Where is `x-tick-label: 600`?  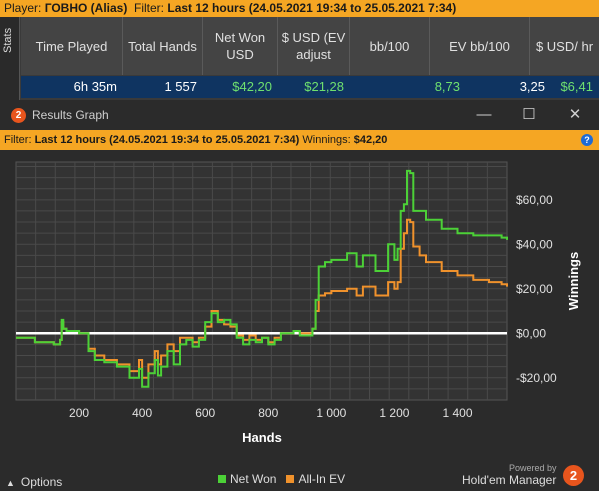
x-tick-label: 600 is located at coordinates (205, 413).